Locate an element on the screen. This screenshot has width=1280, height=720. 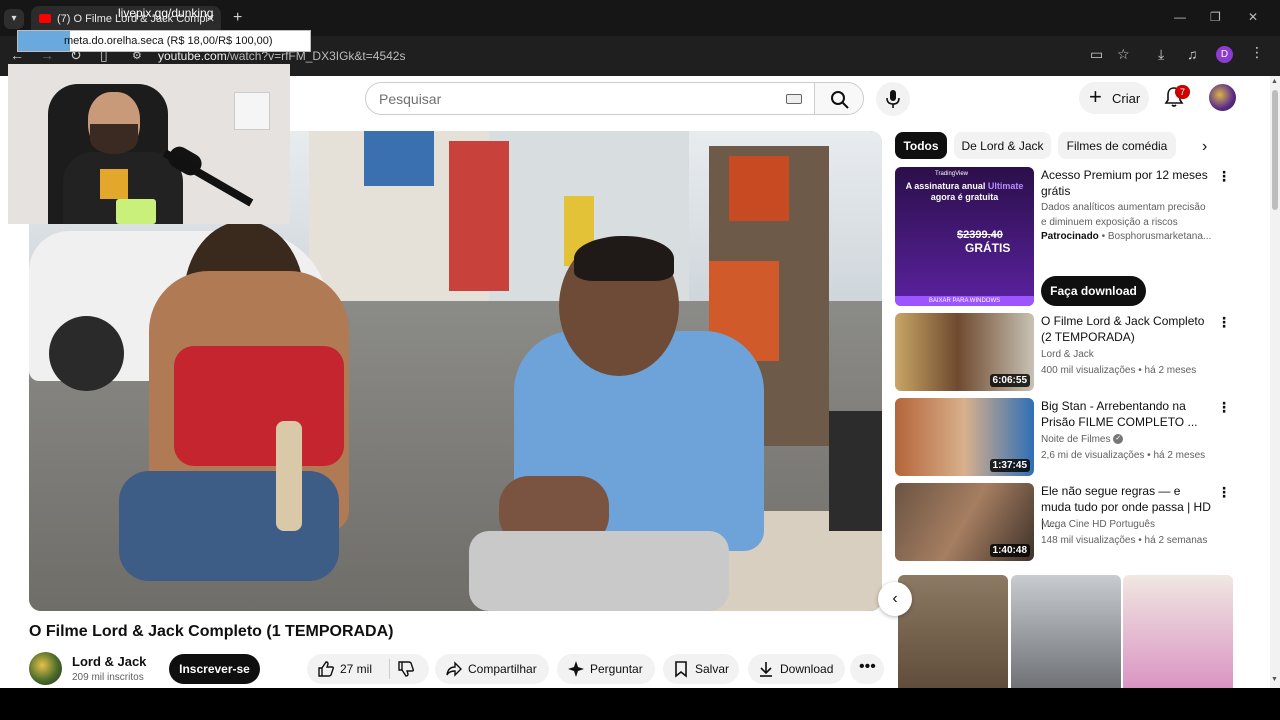
sparkle-icon is located at coordinates (576, 669).